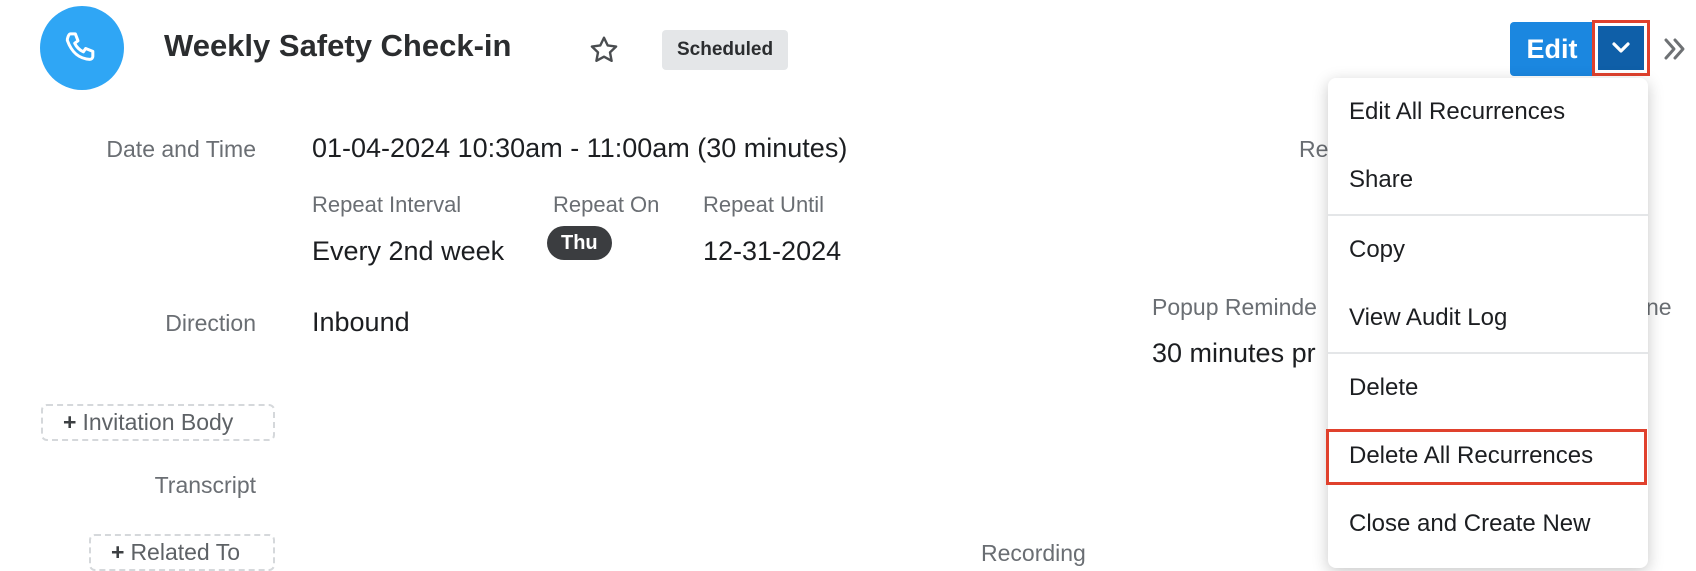  Describe the element at coordinates (1488, 388) in the screenshot. I see `menu-item-delete: Delete` at that location.